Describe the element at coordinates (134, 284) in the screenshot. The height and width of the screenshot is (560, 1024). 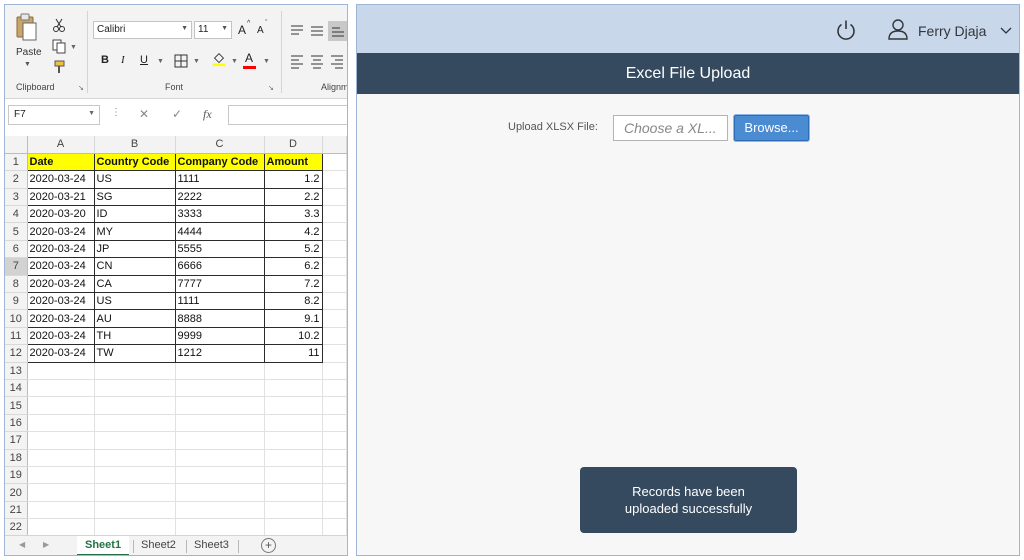
I see `data-cell: CA` at that location.